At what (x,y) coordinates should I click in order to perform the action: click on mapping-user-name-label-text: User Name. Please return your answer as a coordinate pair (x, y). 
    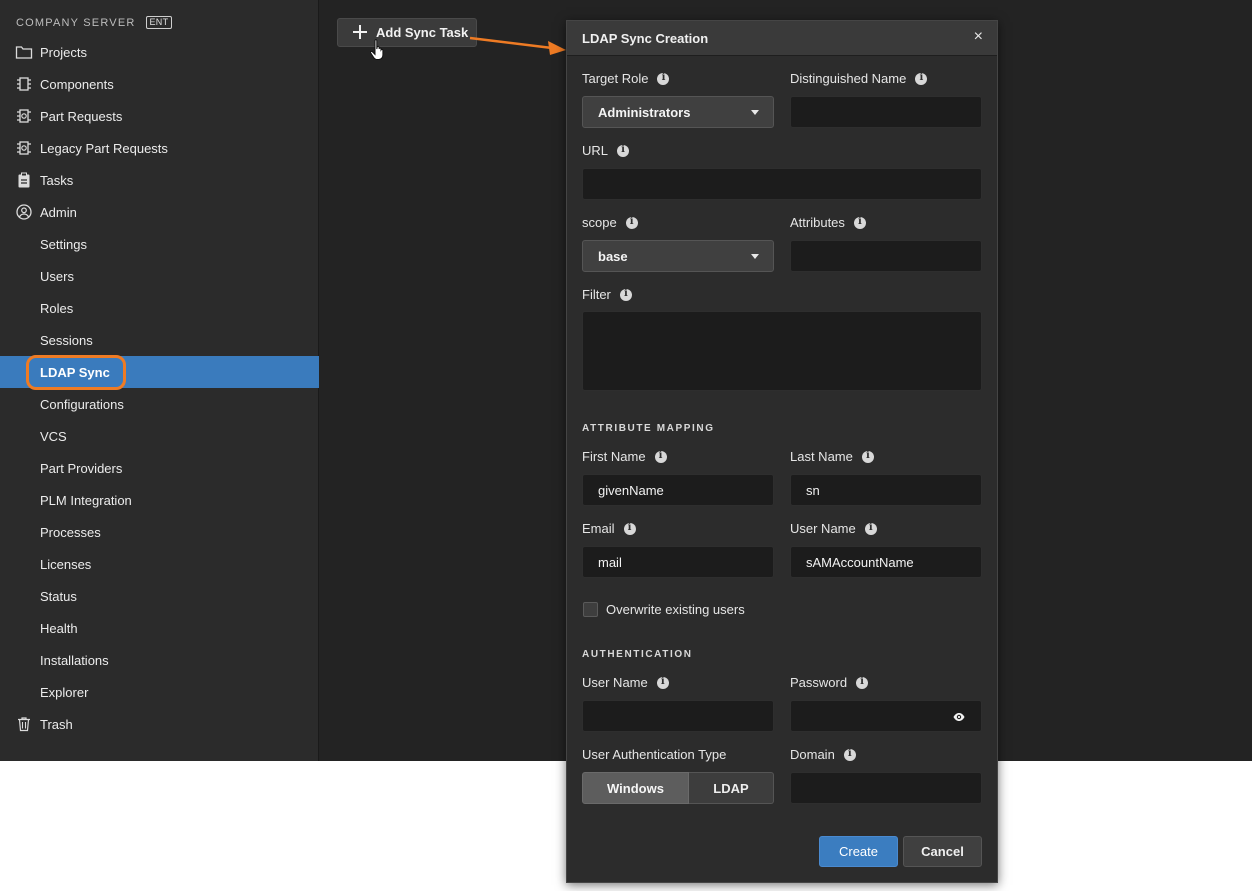
    Looking at the image, I should click on (823, 528).